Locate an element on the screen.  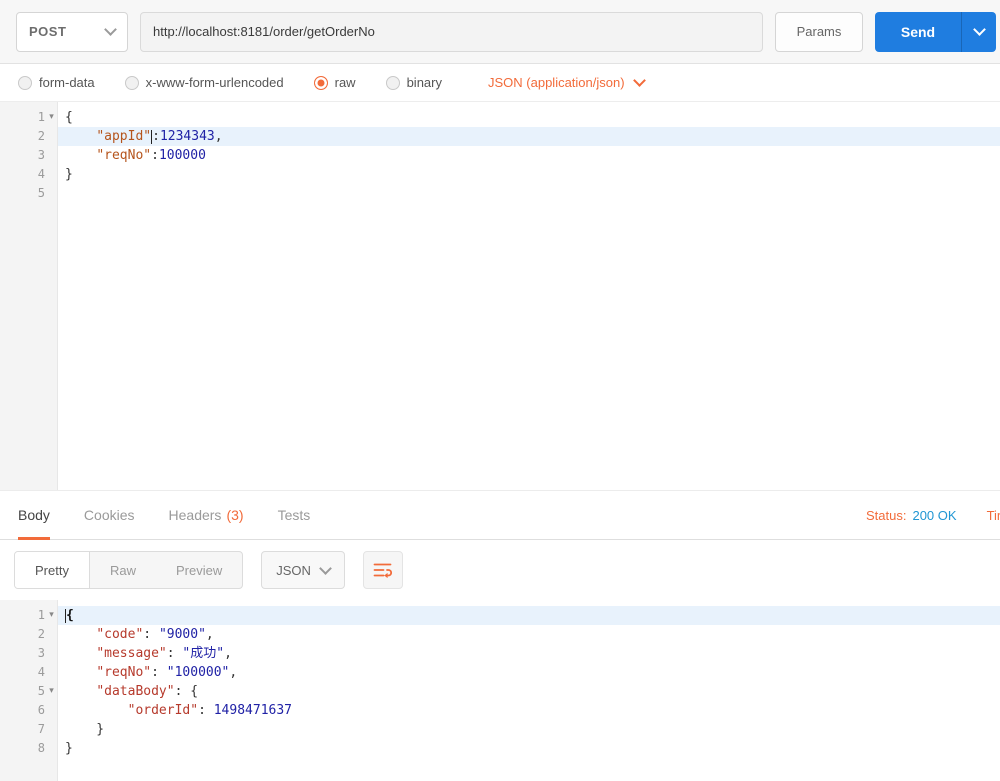
code-line: 5 ▾ "dataBody": { is located at coordinates (500, 691).